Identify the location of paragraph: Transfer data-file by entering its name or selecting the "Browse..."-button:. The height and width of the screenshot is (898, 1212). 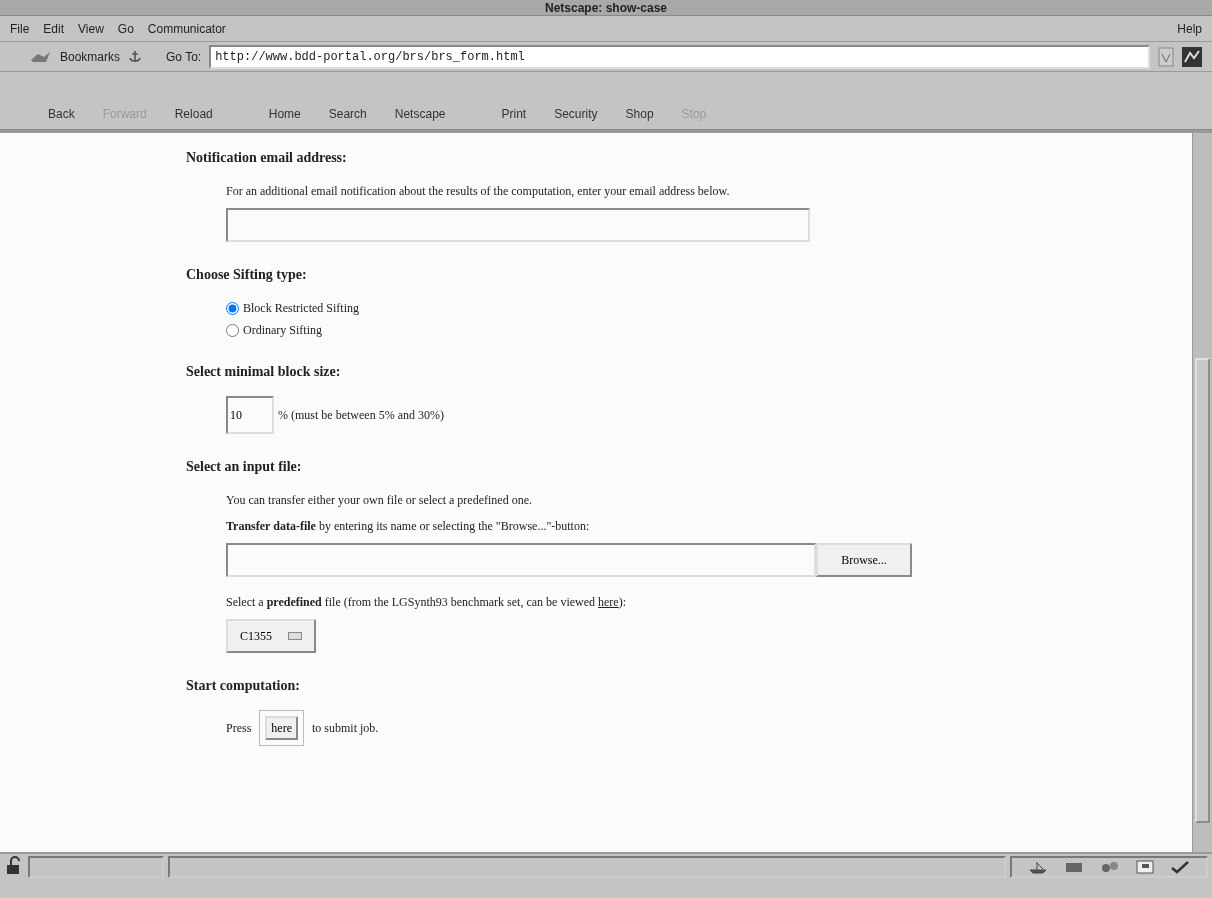
(408, 526).